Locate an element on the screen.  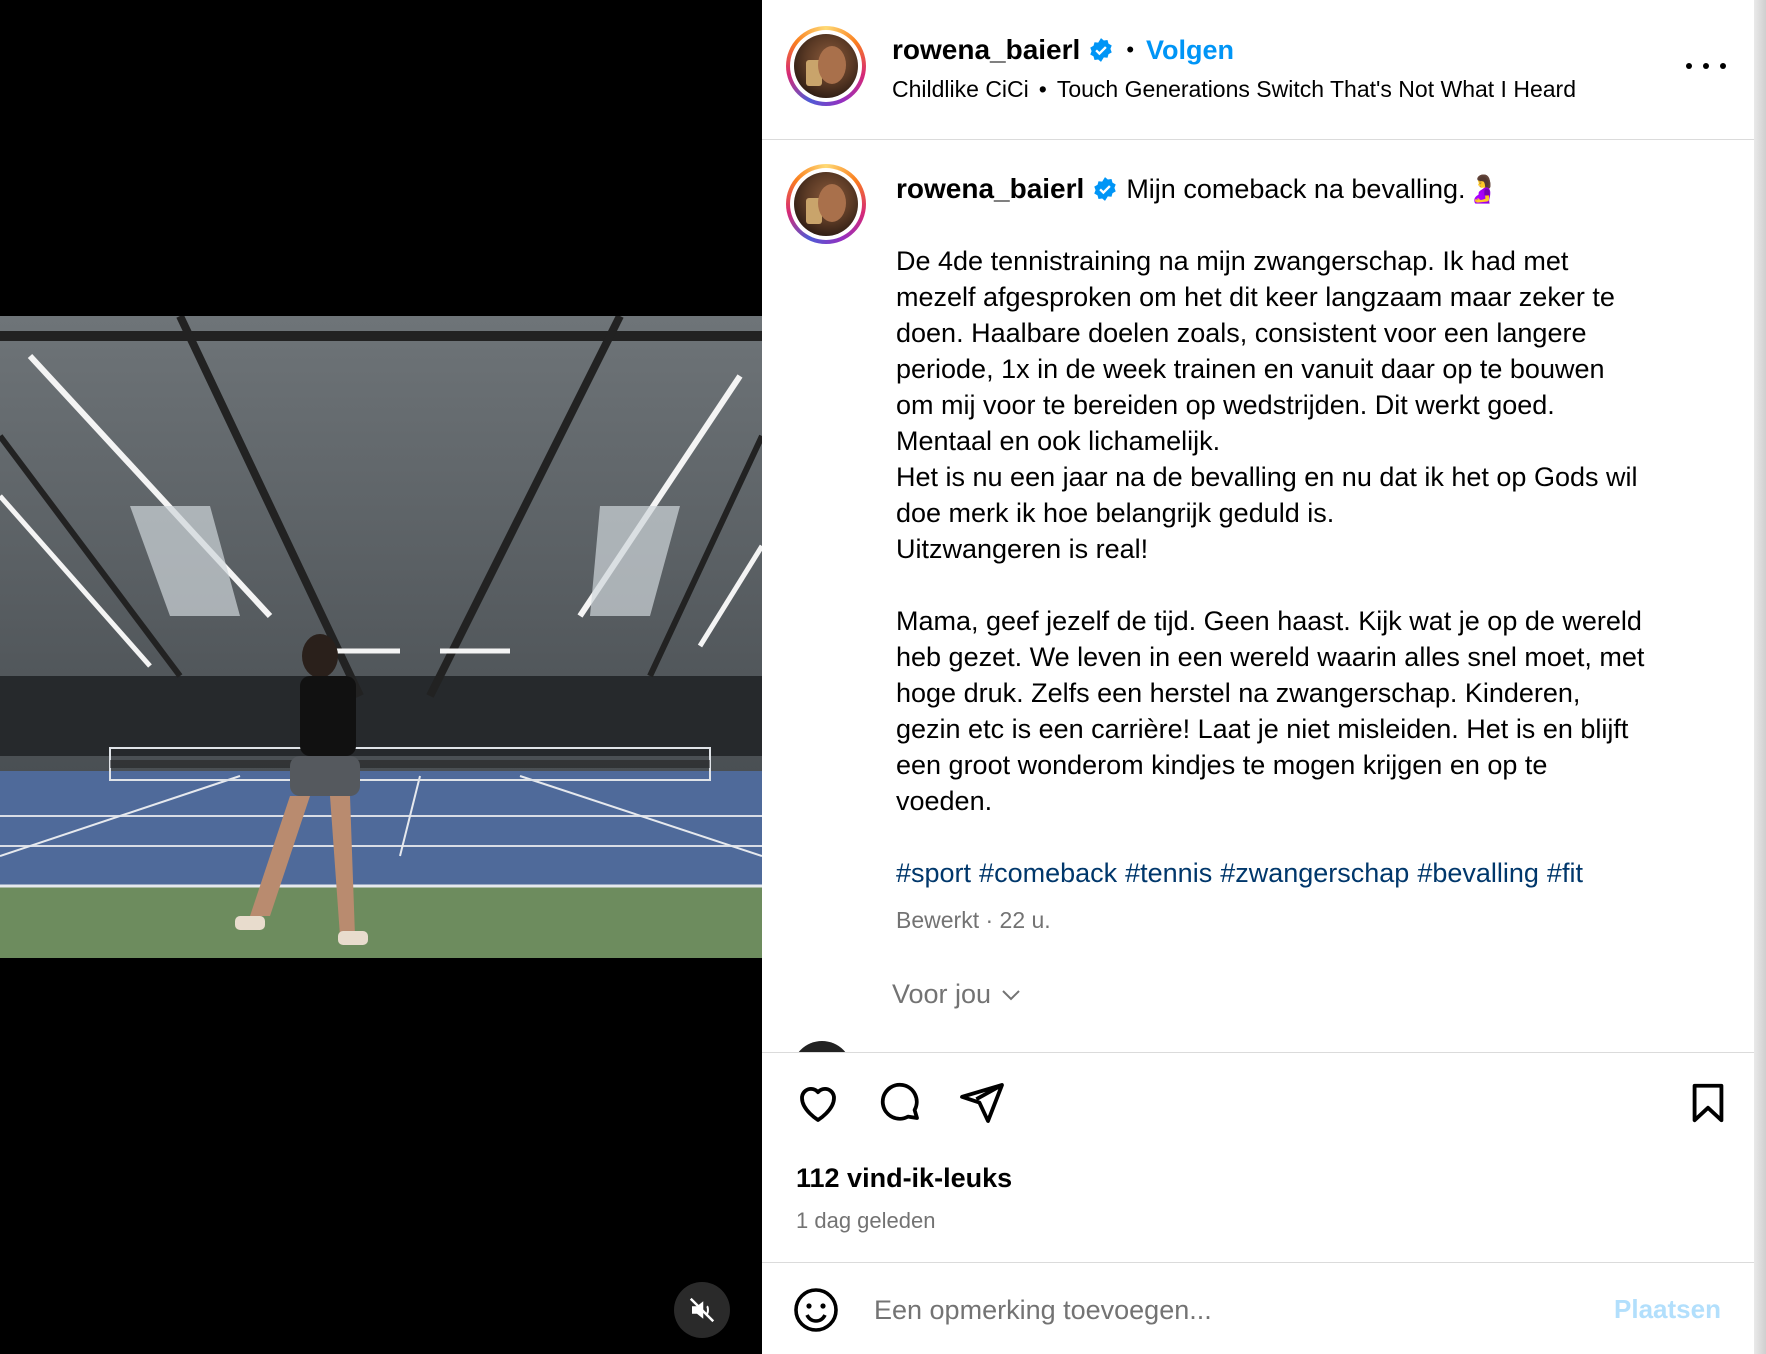
comment-bar: Plaatsen is located at coordinates (1264, 1309).